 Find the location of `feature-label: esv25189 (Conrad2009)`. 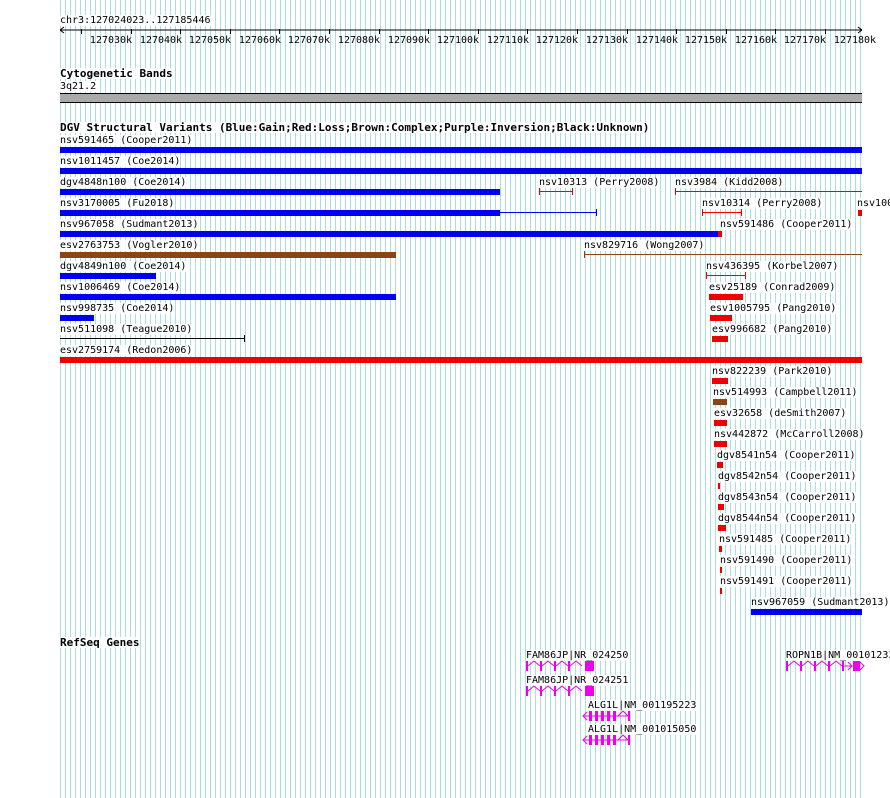

feature-label: esv25189 (Conrad2009) is located at coordinates (772, 287).